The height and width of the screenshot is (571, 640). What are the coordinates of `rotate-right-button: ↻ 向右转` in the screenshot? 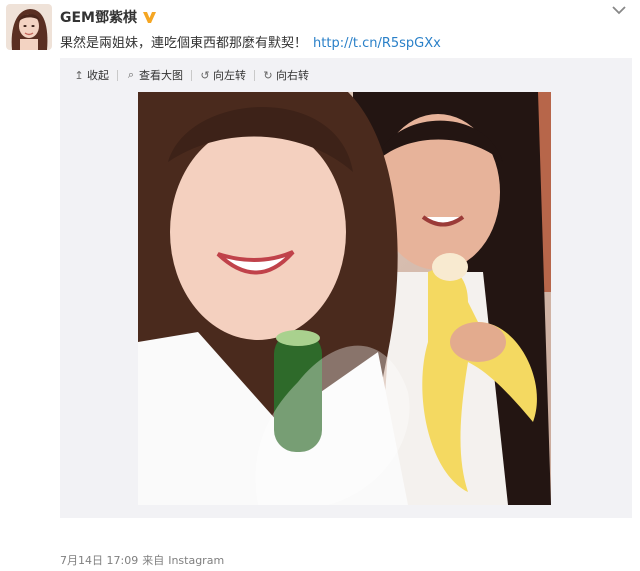 It's located at (290, 75).